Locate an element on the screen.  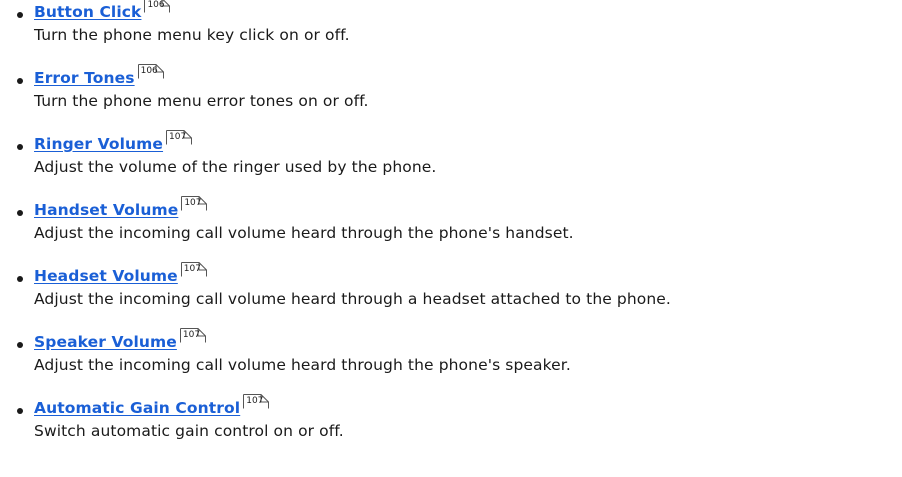
item-title-line: Speaker Volume 107 is located at coordinates (120, 342).